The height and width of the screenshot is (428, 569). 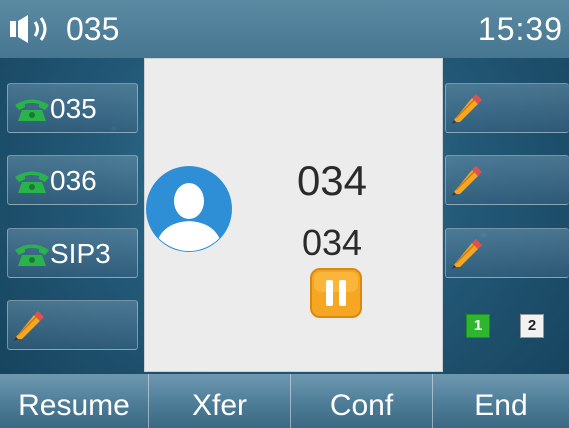 What do you see at coordinates (219, 401) in the screenshot?
I see `xfer-button: Xfer` at bounding box center [219, 401].